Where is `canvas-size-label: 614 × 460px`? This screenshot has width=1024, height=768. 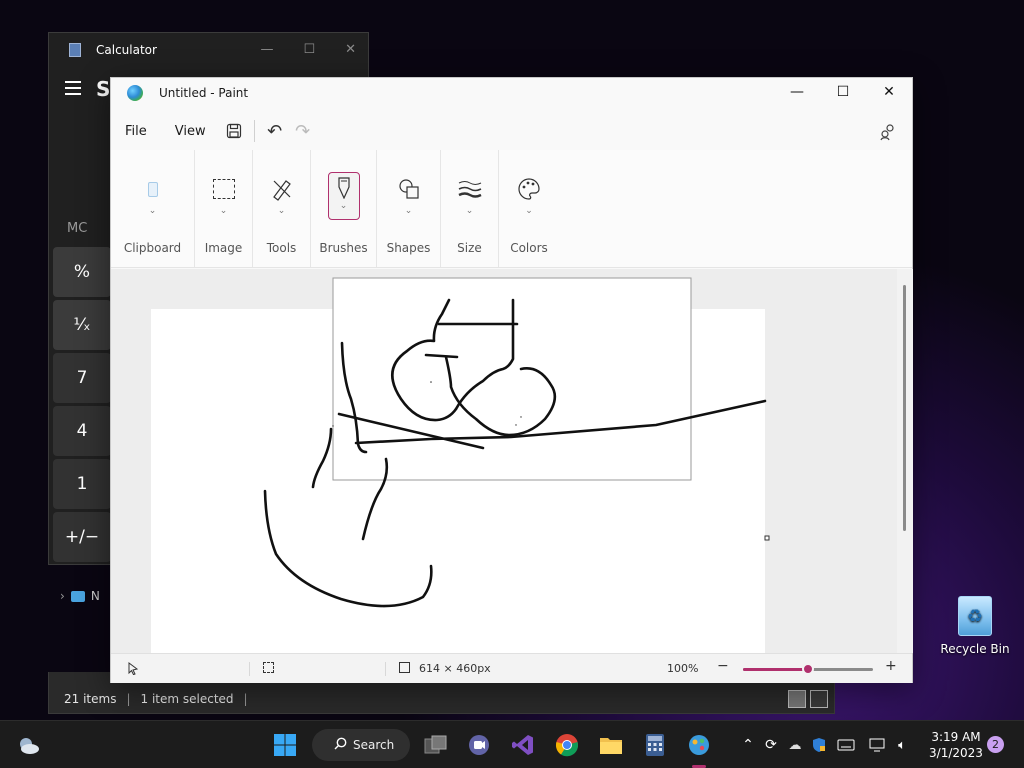
canvas-size-label: 614 × 460px is located at coordinates (455, 668).